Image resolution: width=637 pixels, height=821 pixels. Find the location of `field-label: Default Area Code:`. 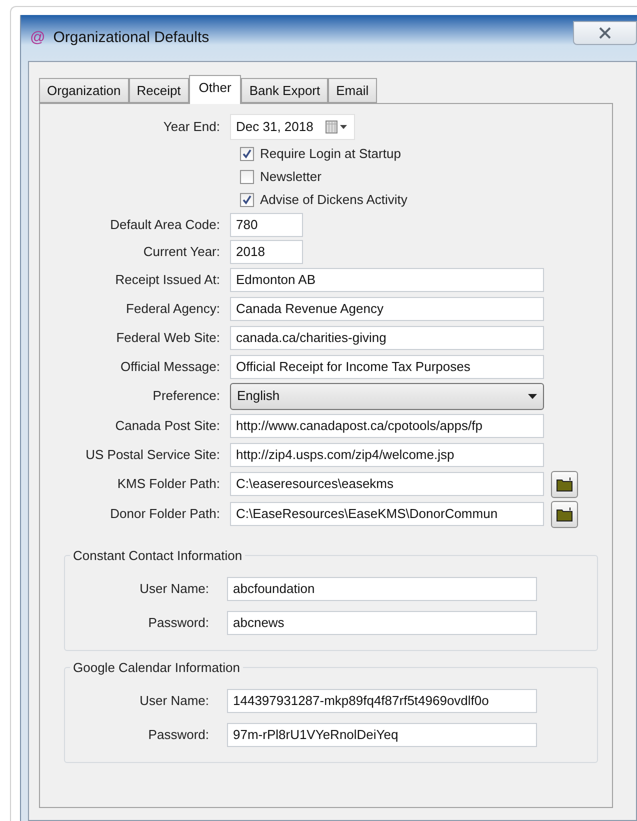

field-label: Default Area Code: is located at coordinates (165, 225).